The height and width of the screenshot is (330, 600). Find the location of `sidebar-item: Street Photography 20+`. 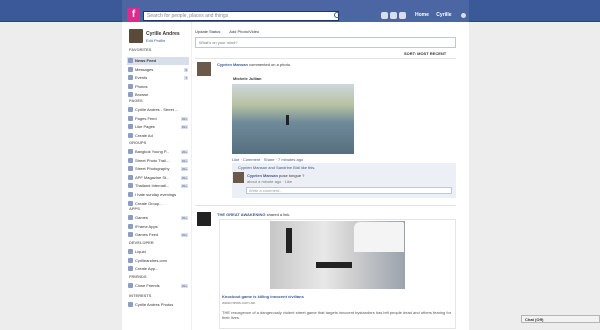

sidebar-item: Street Photography 20+ is located at coordinates (158, 169).